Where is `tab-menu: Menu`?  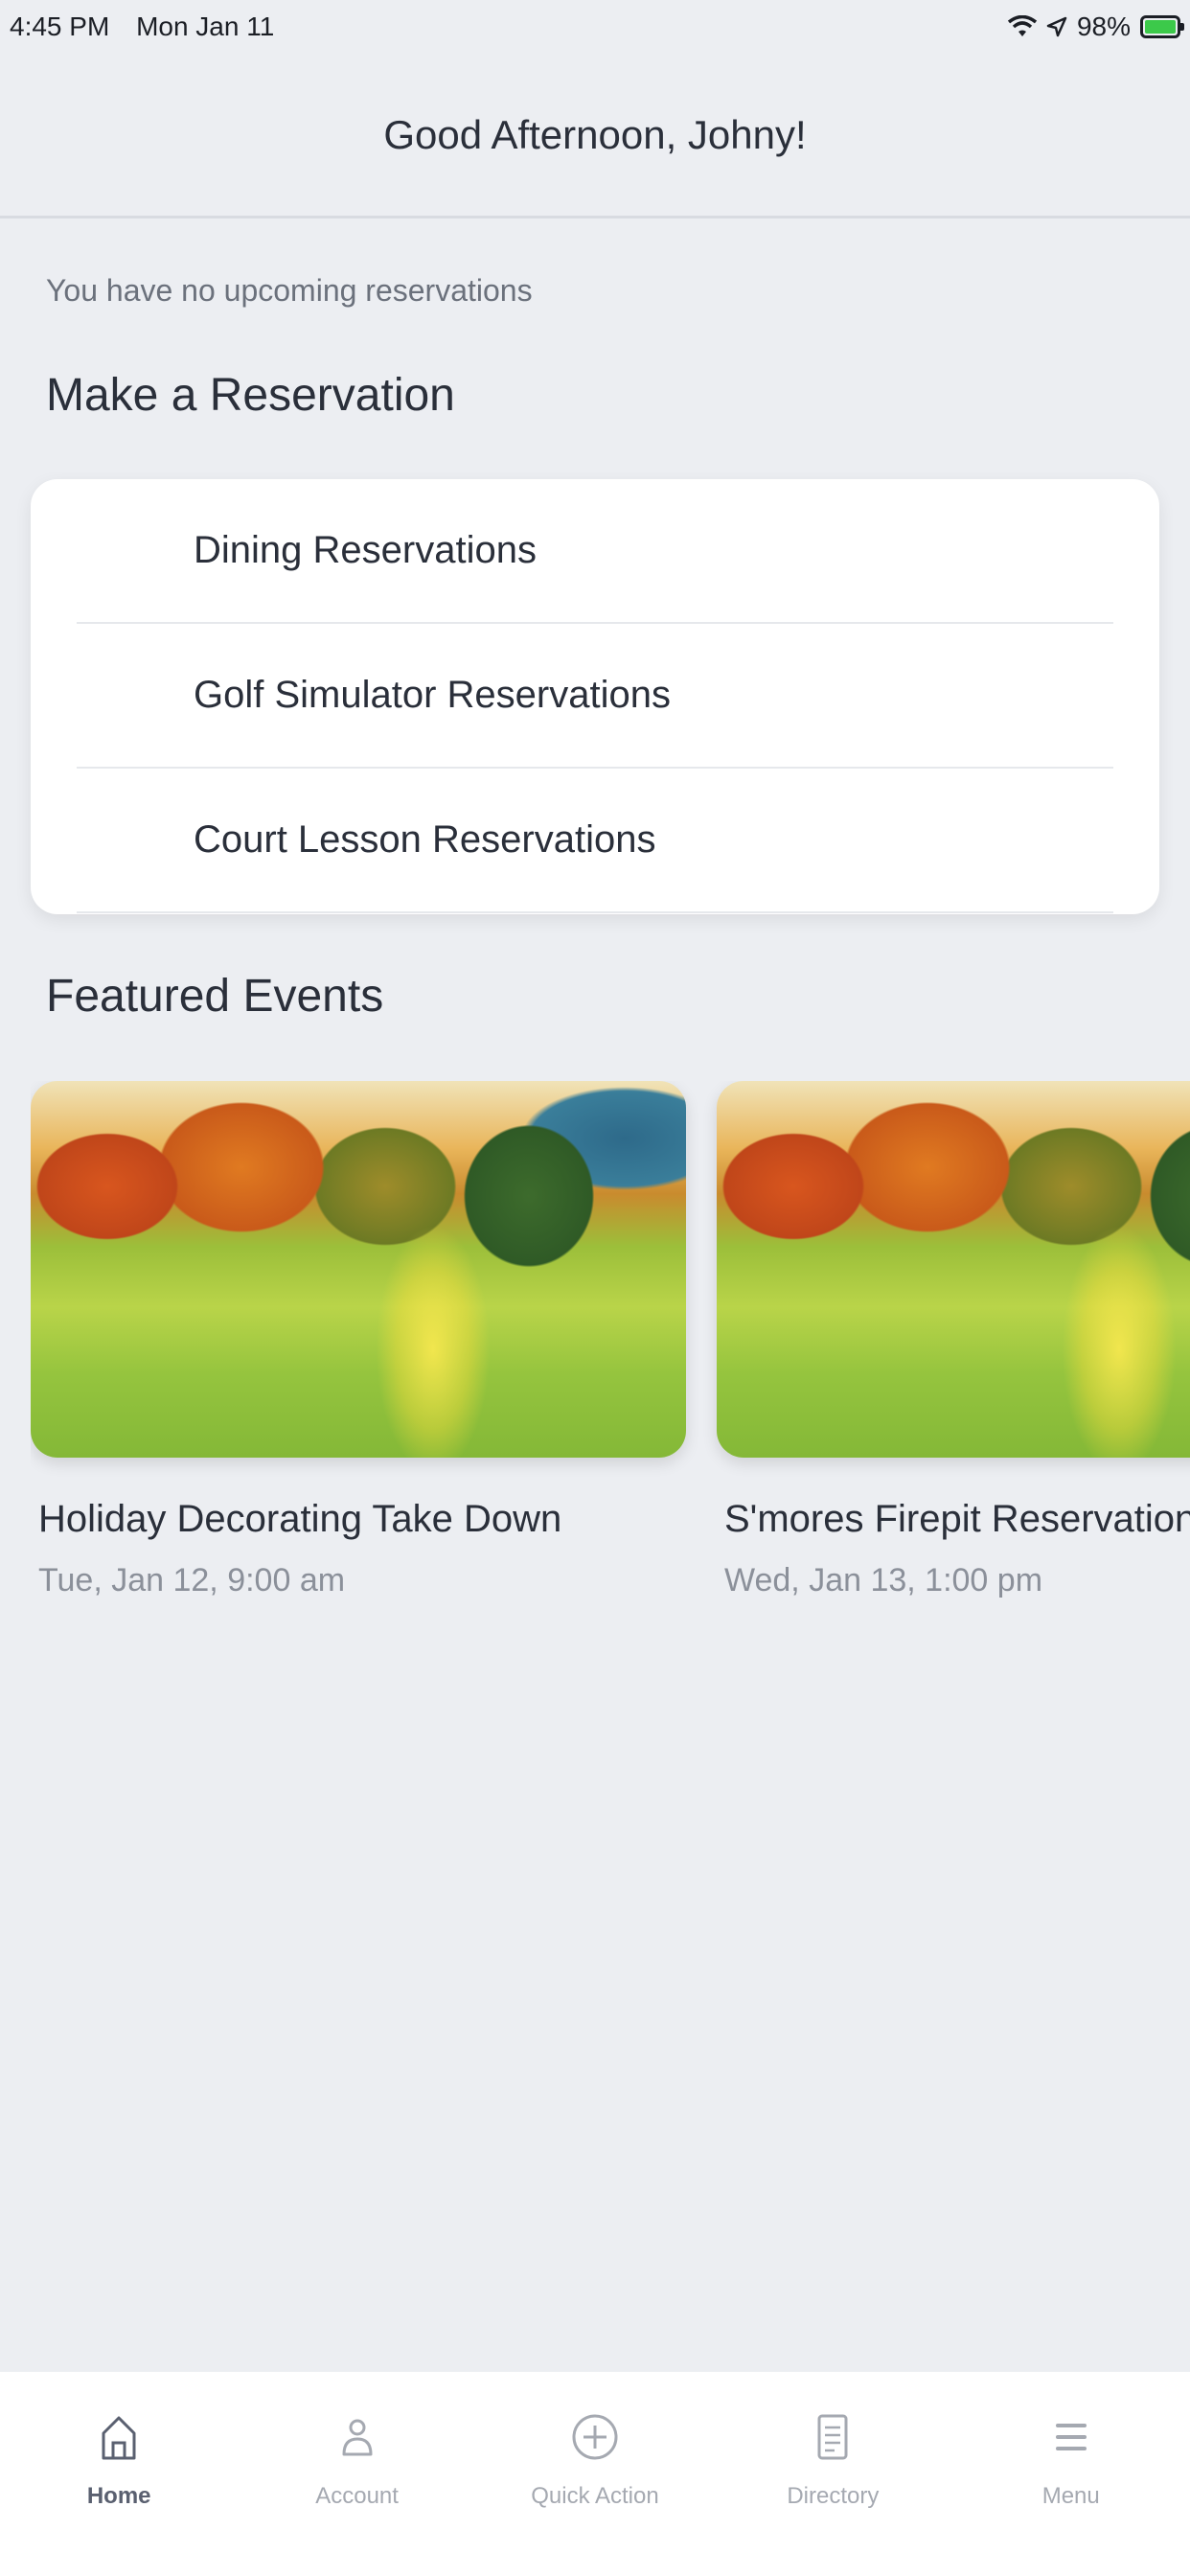
tab-menu: Menu is located at coordinates (1071, 2459).